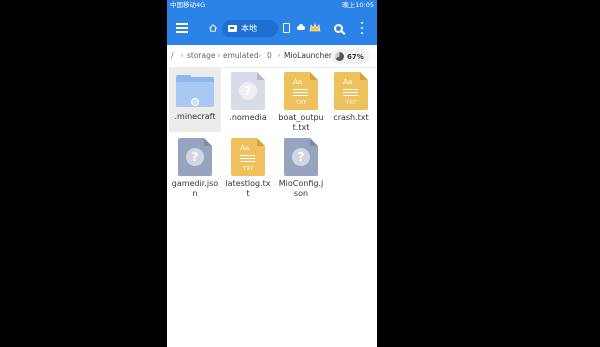  Describe the element at coordinates (182, 28) in the screenshot. I see `menu-icon` at that location.